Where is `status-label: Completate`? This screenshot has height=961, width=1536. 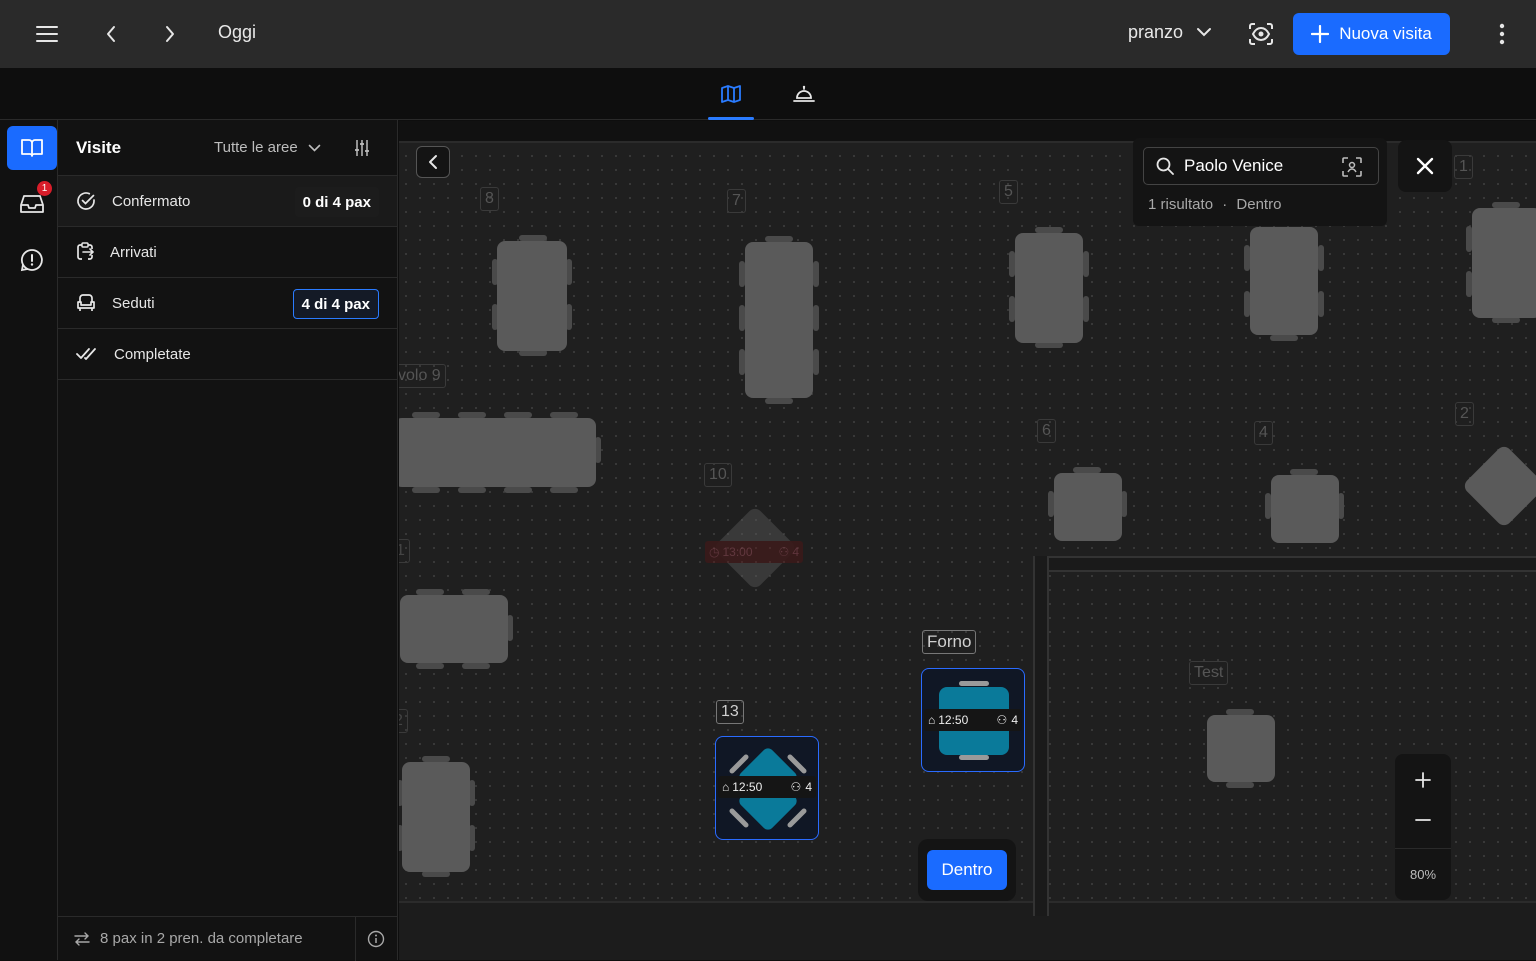
status-label: Completate is located at coordinates (152, 354).